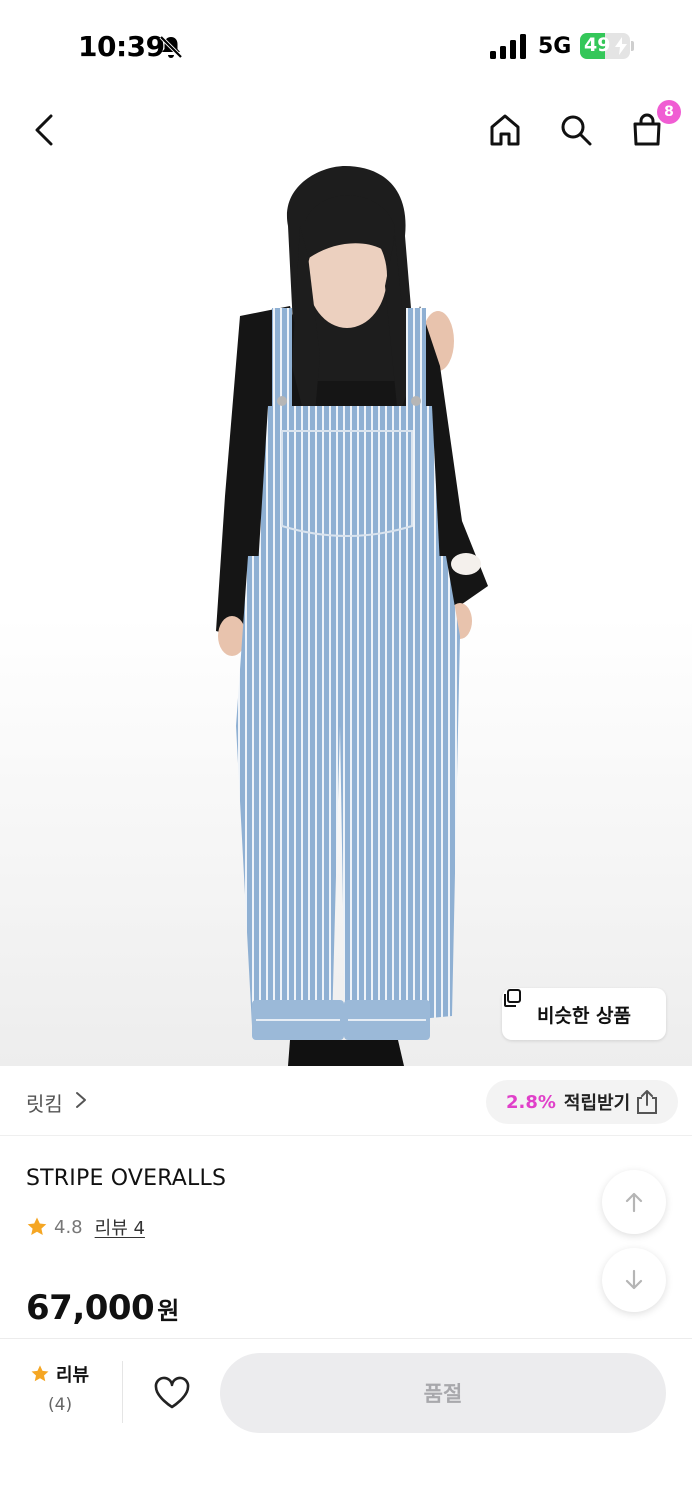 Image resolution: width=692 pixels, height=1500 pixels. What do you see at coordinates (346, 1101) in the screenshot?
I see `store-row: 릿킴 2.8% 적립받기` at bounding box center [346, 1101].